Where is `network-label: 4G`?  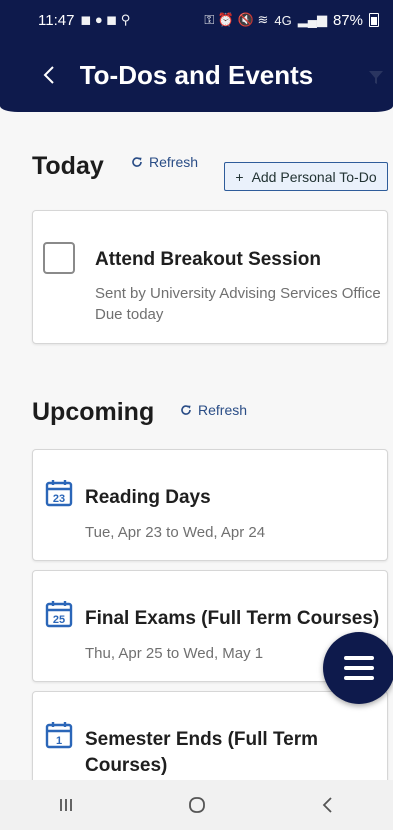 network-label: 4G is located at coordinates (283, 20).